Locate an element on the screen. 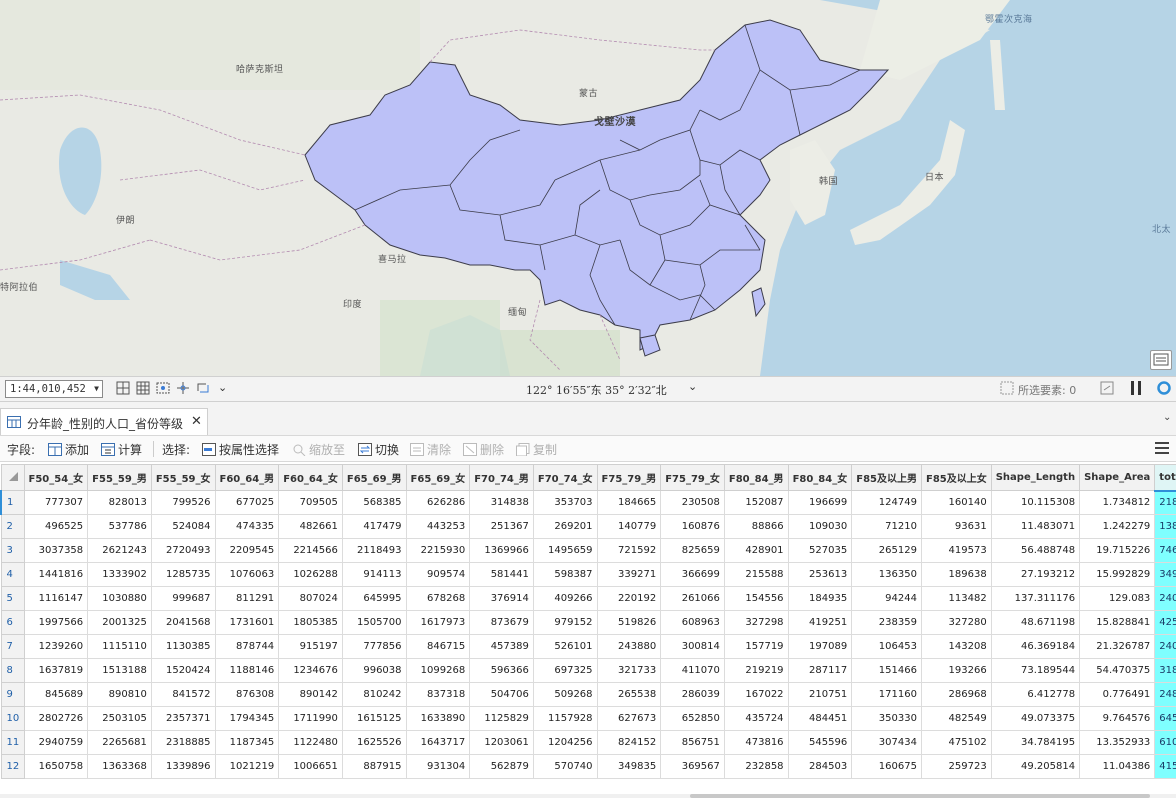  delete-button: 删除 is located at coordinates (483, 449).